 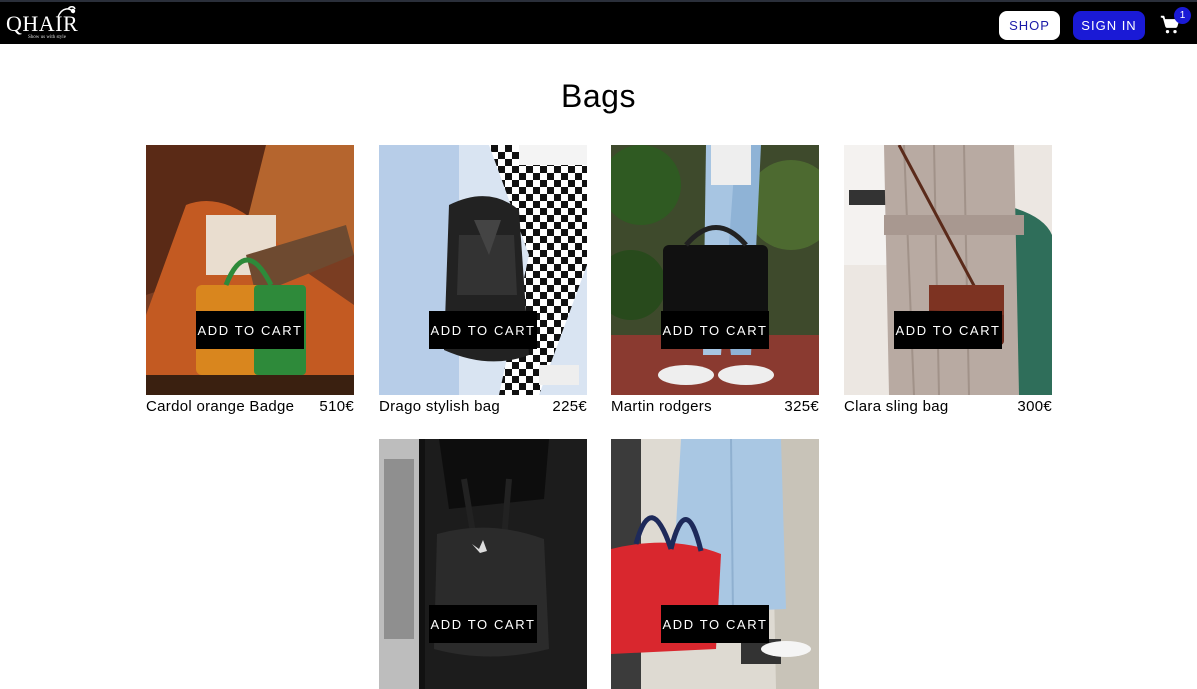 What do you see at coordinates (1109, 25) in the screenshot?
I see `sign-in-button: SIGN IN` at bounding box center [1109, 25].